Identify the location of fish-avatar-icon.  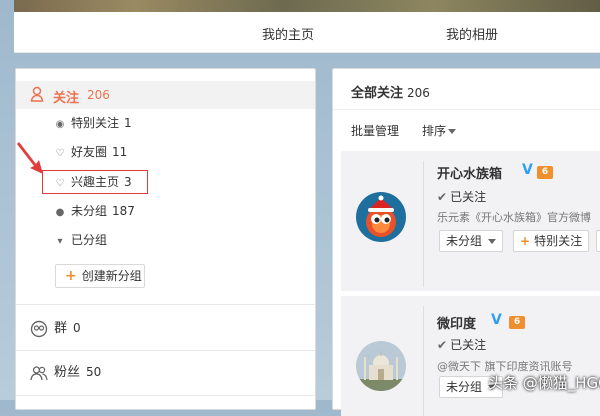
(381, 217).